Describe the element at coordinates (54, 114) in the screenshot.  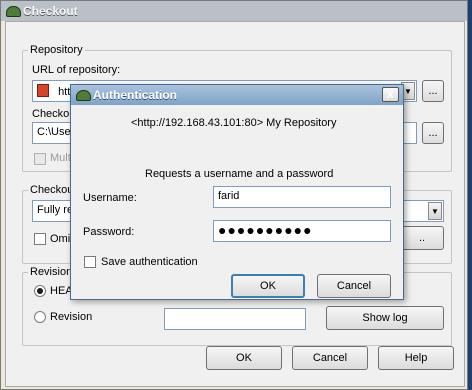
I see `checkout-dir-label: Checkou` at that location.